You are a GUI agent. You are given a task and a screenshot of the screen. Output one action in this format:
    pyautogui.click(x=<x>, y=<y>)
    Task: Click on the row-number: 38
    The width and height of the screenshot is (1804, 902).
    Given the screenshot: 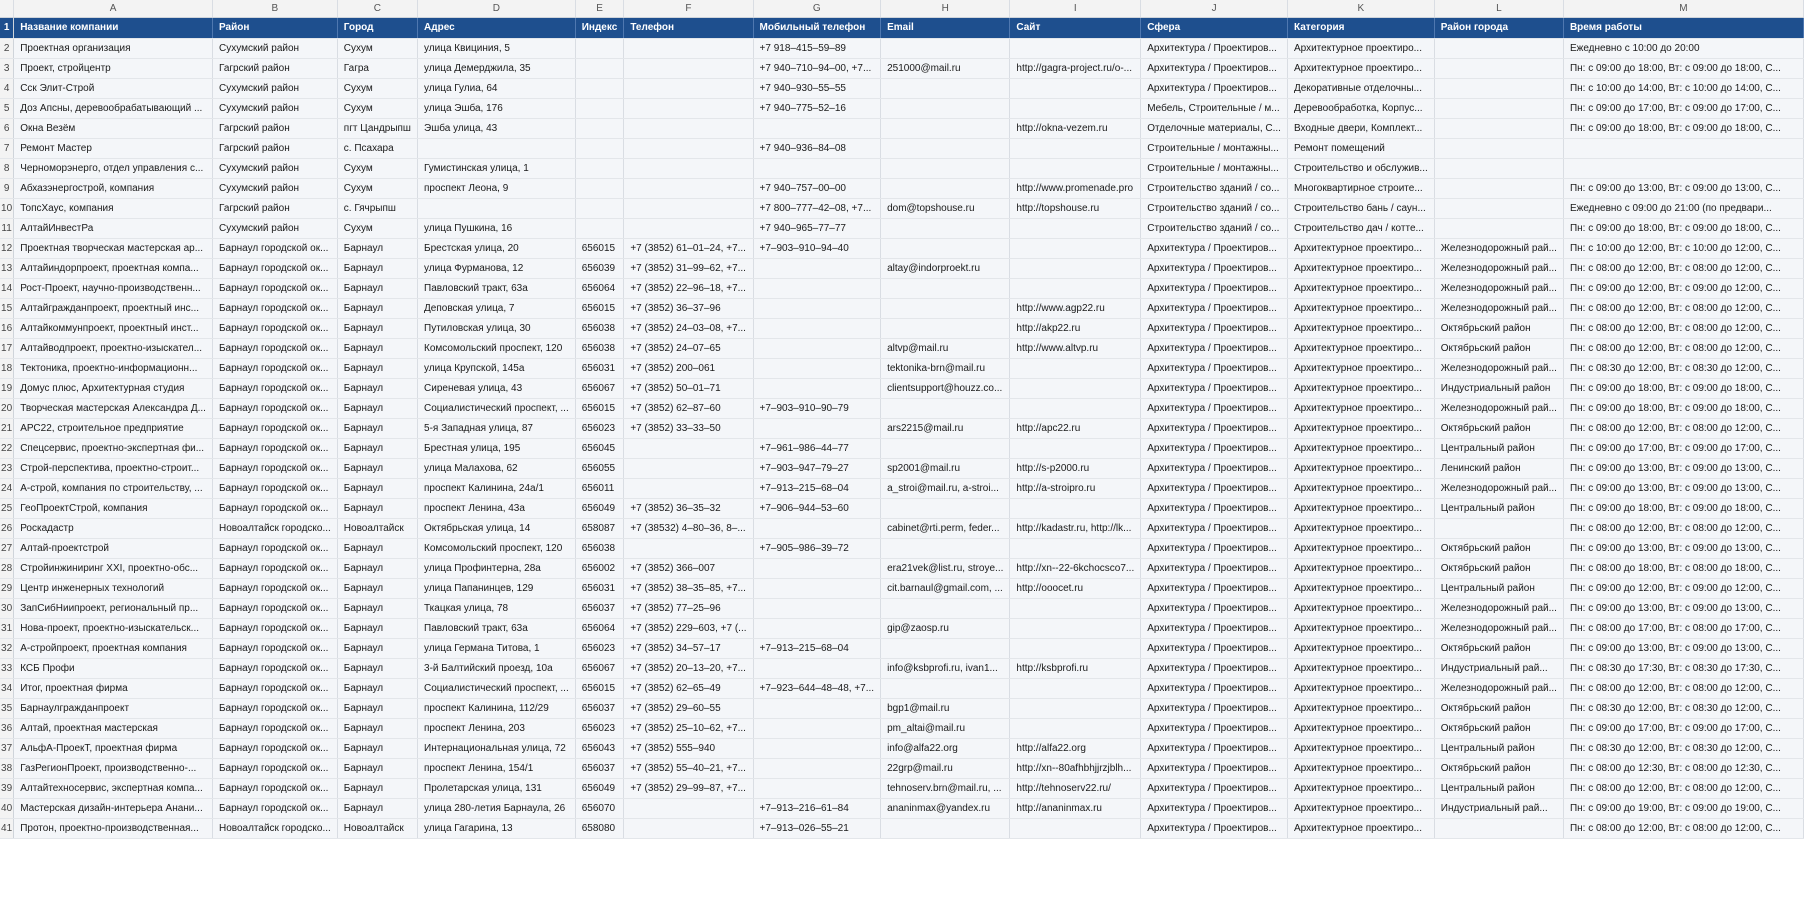 What is the action you would take?
    pyautogui.click(x=7, y=768)
    